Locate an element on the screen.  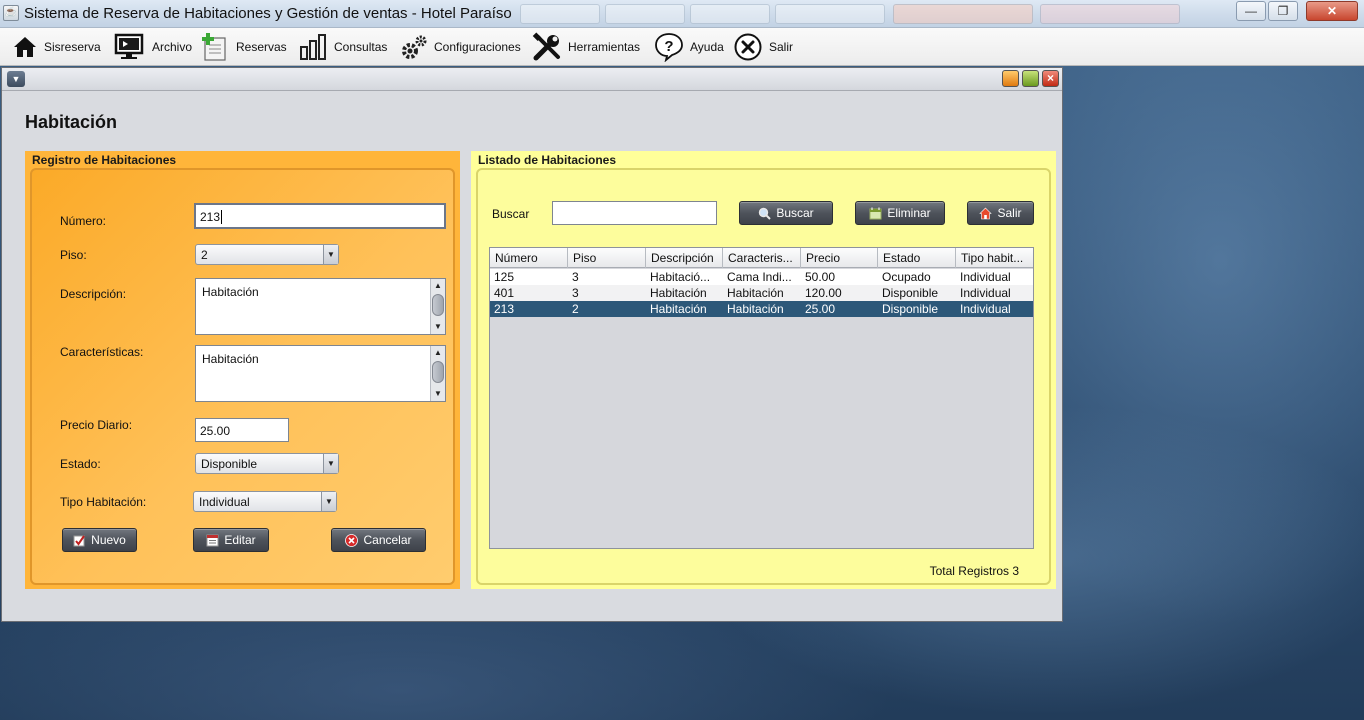
menu-label: Consultas is located at coordinates (361, 47).